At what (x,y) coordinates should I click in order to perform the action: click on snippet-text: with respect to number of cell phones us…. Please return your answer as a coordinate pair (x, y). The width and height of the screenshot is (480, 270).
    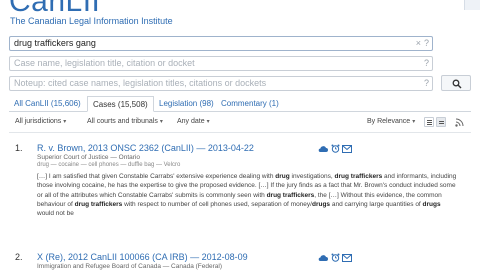
    Looking at the image, I should click on (217, 204).